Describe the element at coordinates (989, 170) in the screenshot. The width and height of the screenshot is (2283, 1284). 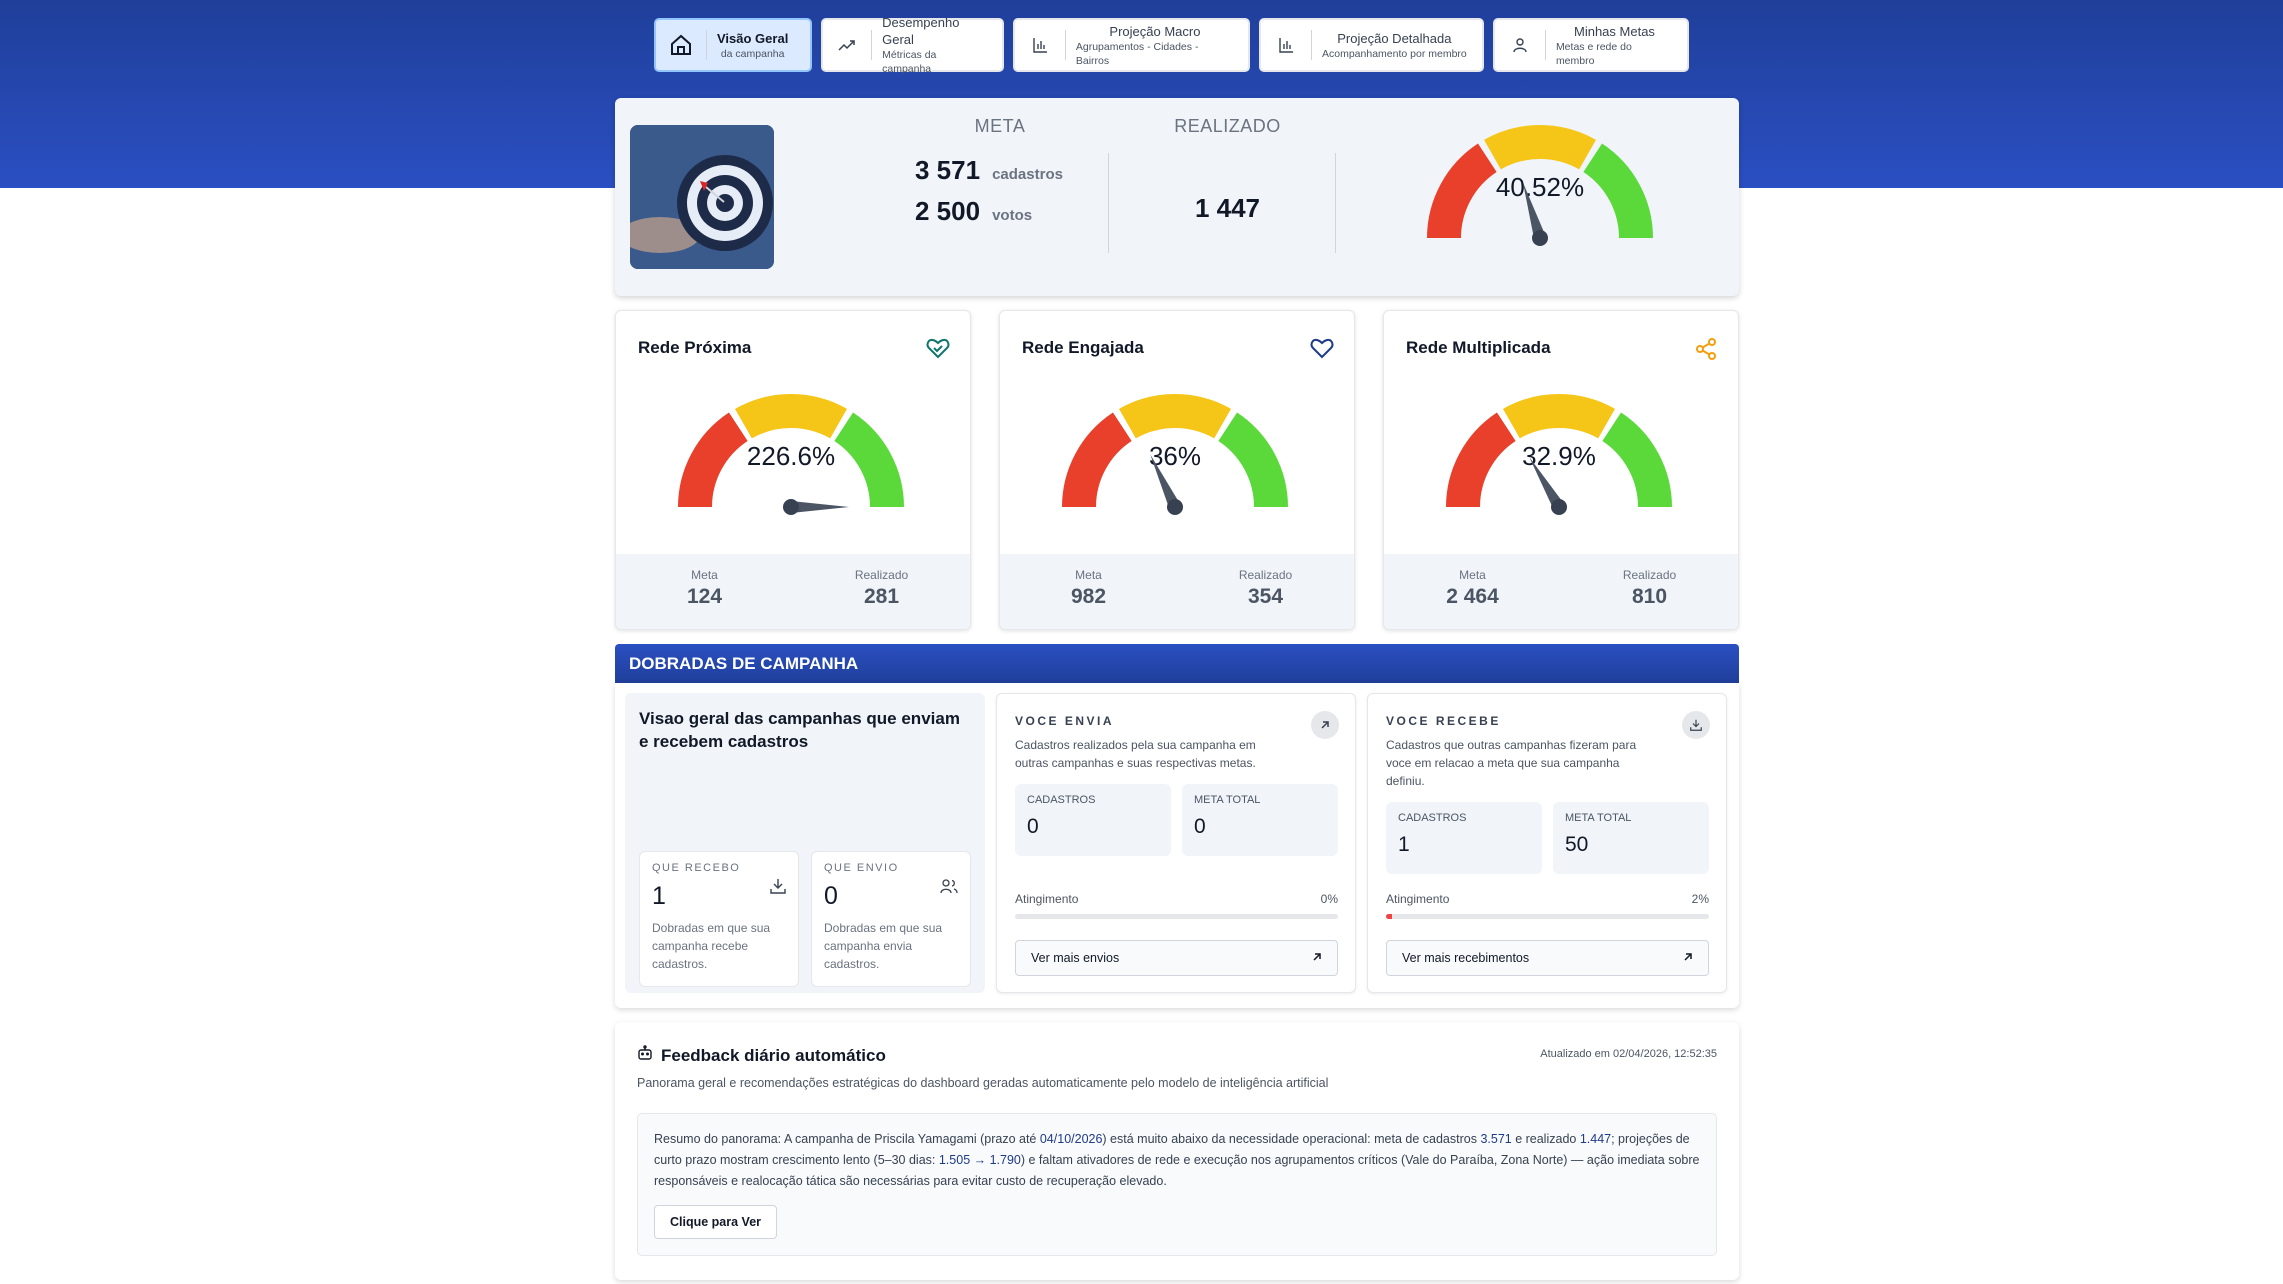
I see `meta-cadastros: 3 571 cadastros` at that location.